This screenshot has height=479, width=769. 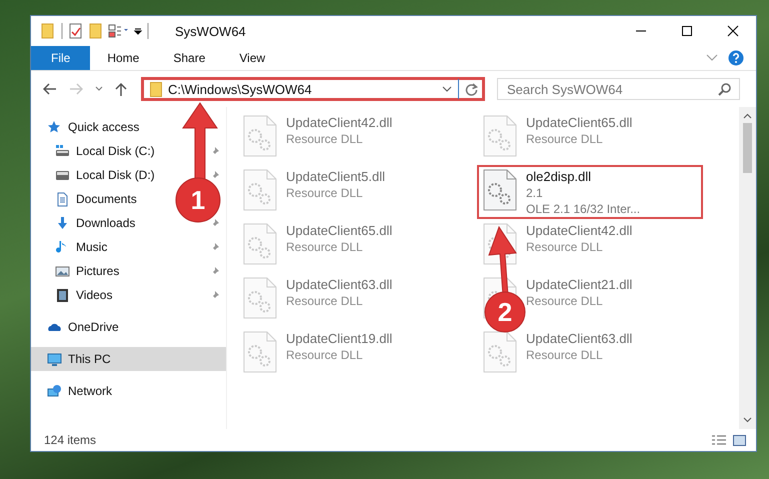 What do you see at coordinates (96, 199) in the screenshot?
I see `navigation-item: Documents` at bounding box center [96, 199].